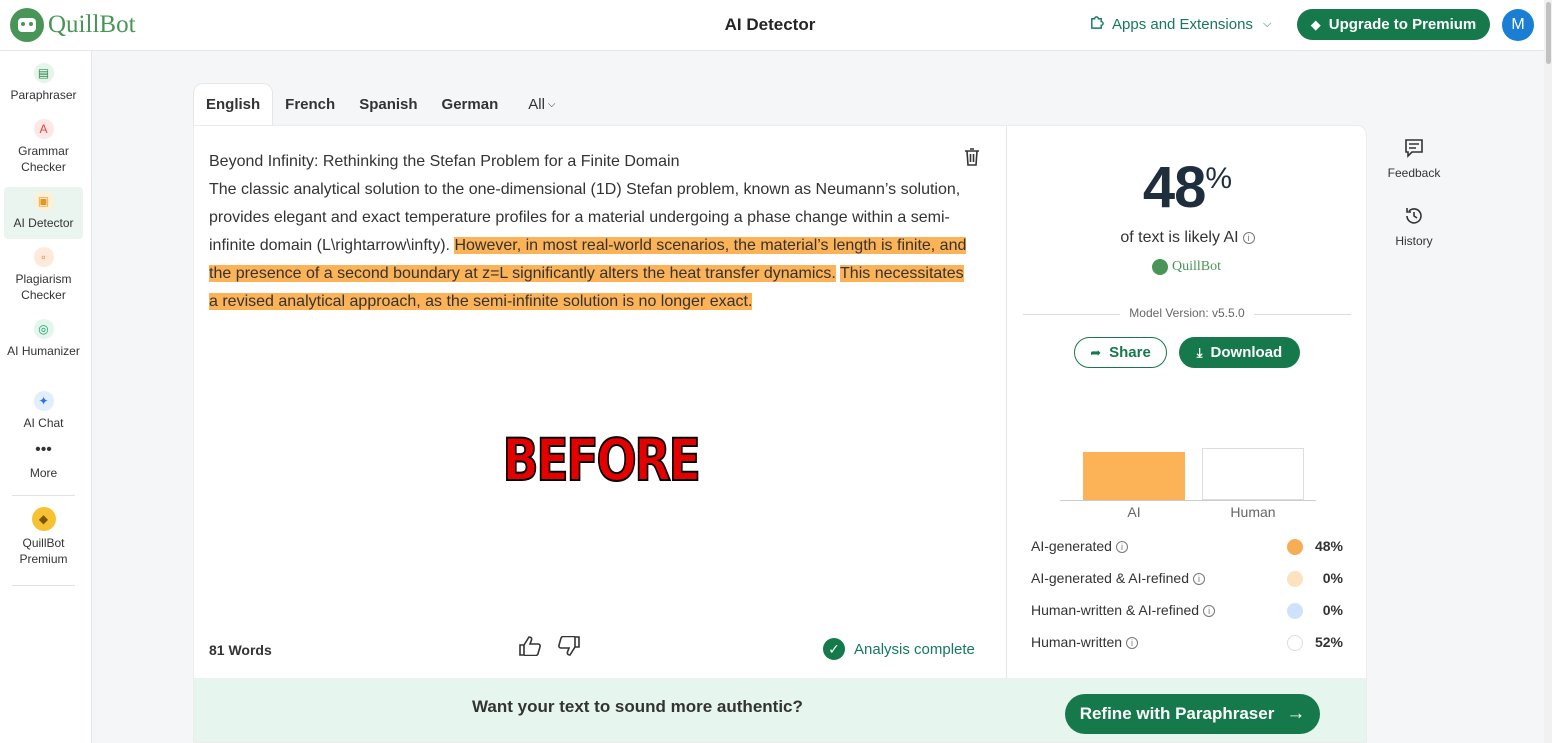 The height and width of the screenshot is (743, 1552). I want to click on breakdown-row-human-written-ai-refined: Human-written & AI-refined i 0%, so click(1187, 610).